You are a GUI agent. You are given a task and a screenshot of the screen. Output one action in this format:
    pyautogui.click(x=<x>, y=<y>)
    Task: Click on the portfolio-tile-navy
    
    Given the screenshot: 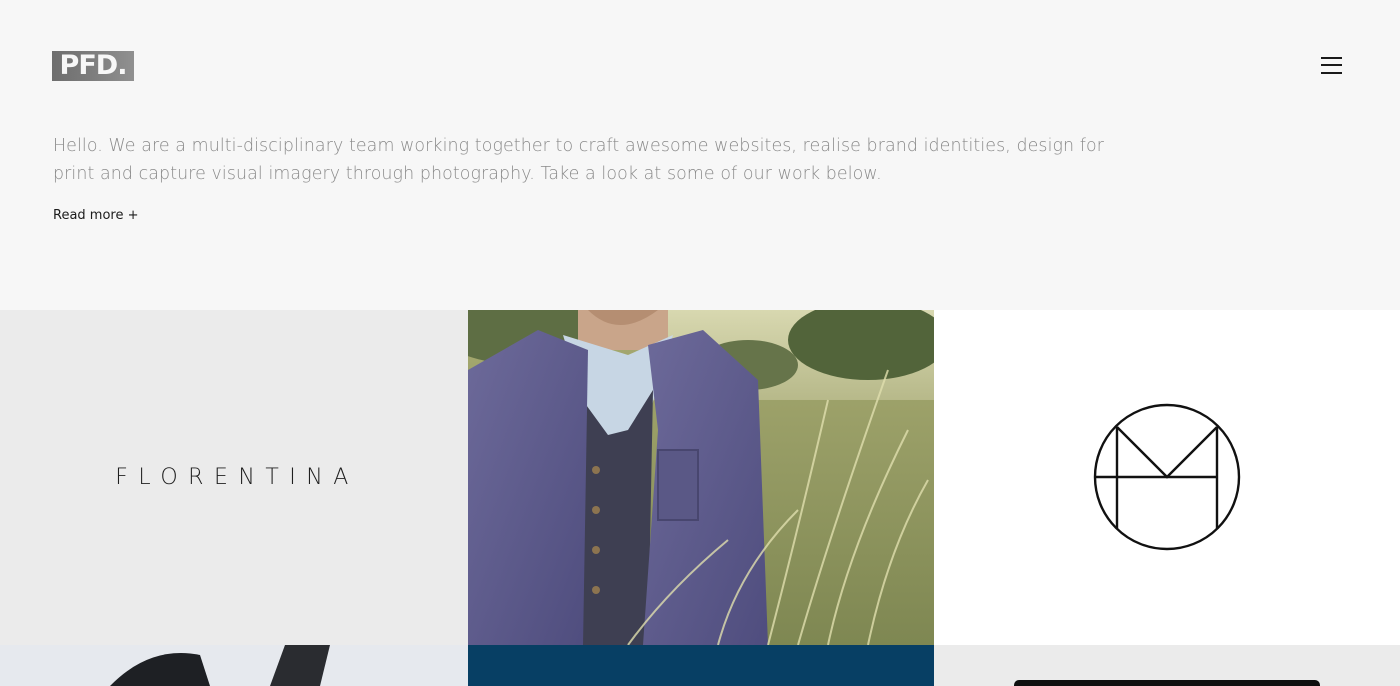 What is the action you would take?
    pyautogui.click(x=701, y=665)
    